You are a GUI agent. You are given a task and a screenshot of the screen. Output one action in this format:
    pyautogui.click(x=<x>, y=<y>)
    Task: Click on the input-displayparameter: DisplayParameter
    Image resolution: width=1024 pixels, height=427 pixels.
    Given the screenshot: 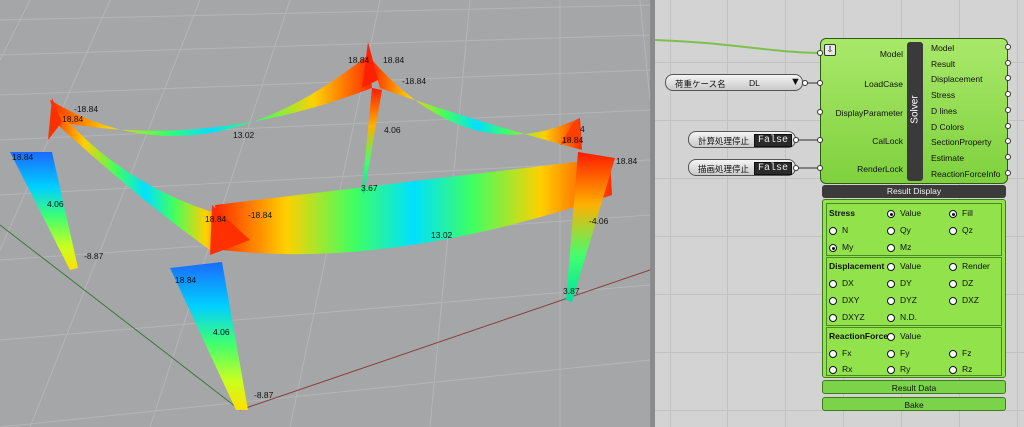 What is the action you would take?
    pyautogui.click(x=869, y=113)
    